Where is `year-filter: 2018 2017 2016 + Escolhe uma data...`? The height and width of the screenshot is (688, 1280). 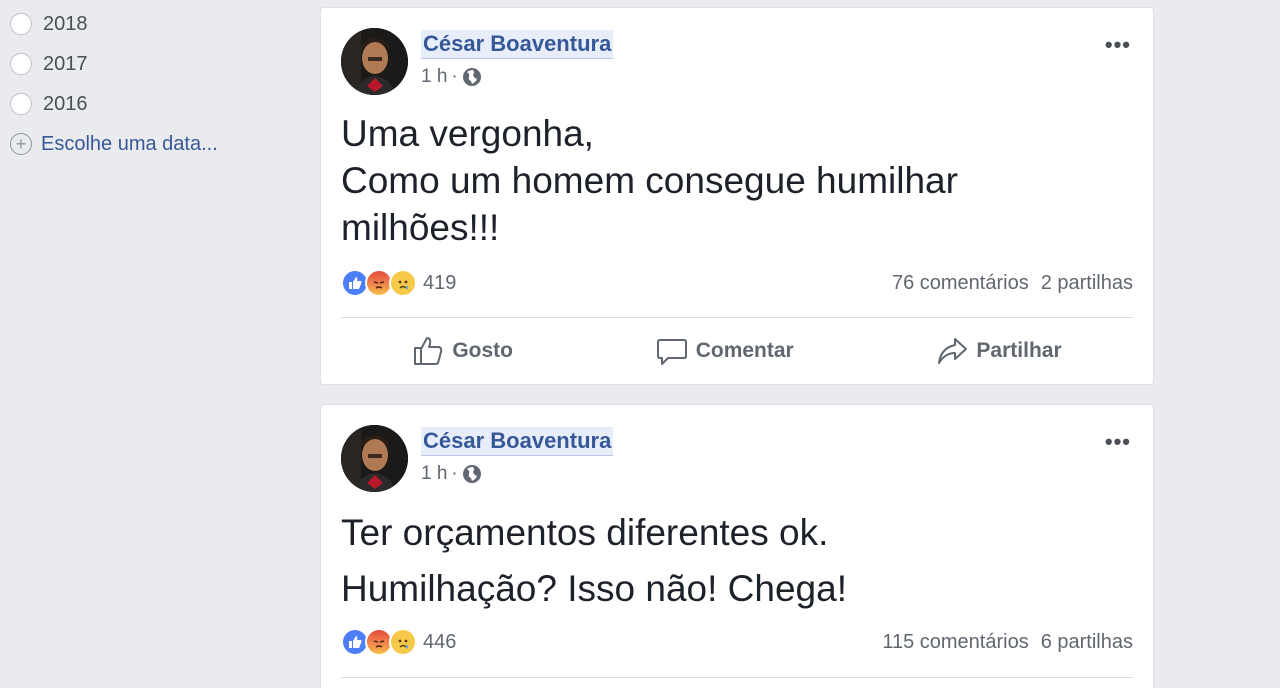
year-filter: 2018 2017 2016 + Escolhe uma data... is located at coordinates (140, 84).